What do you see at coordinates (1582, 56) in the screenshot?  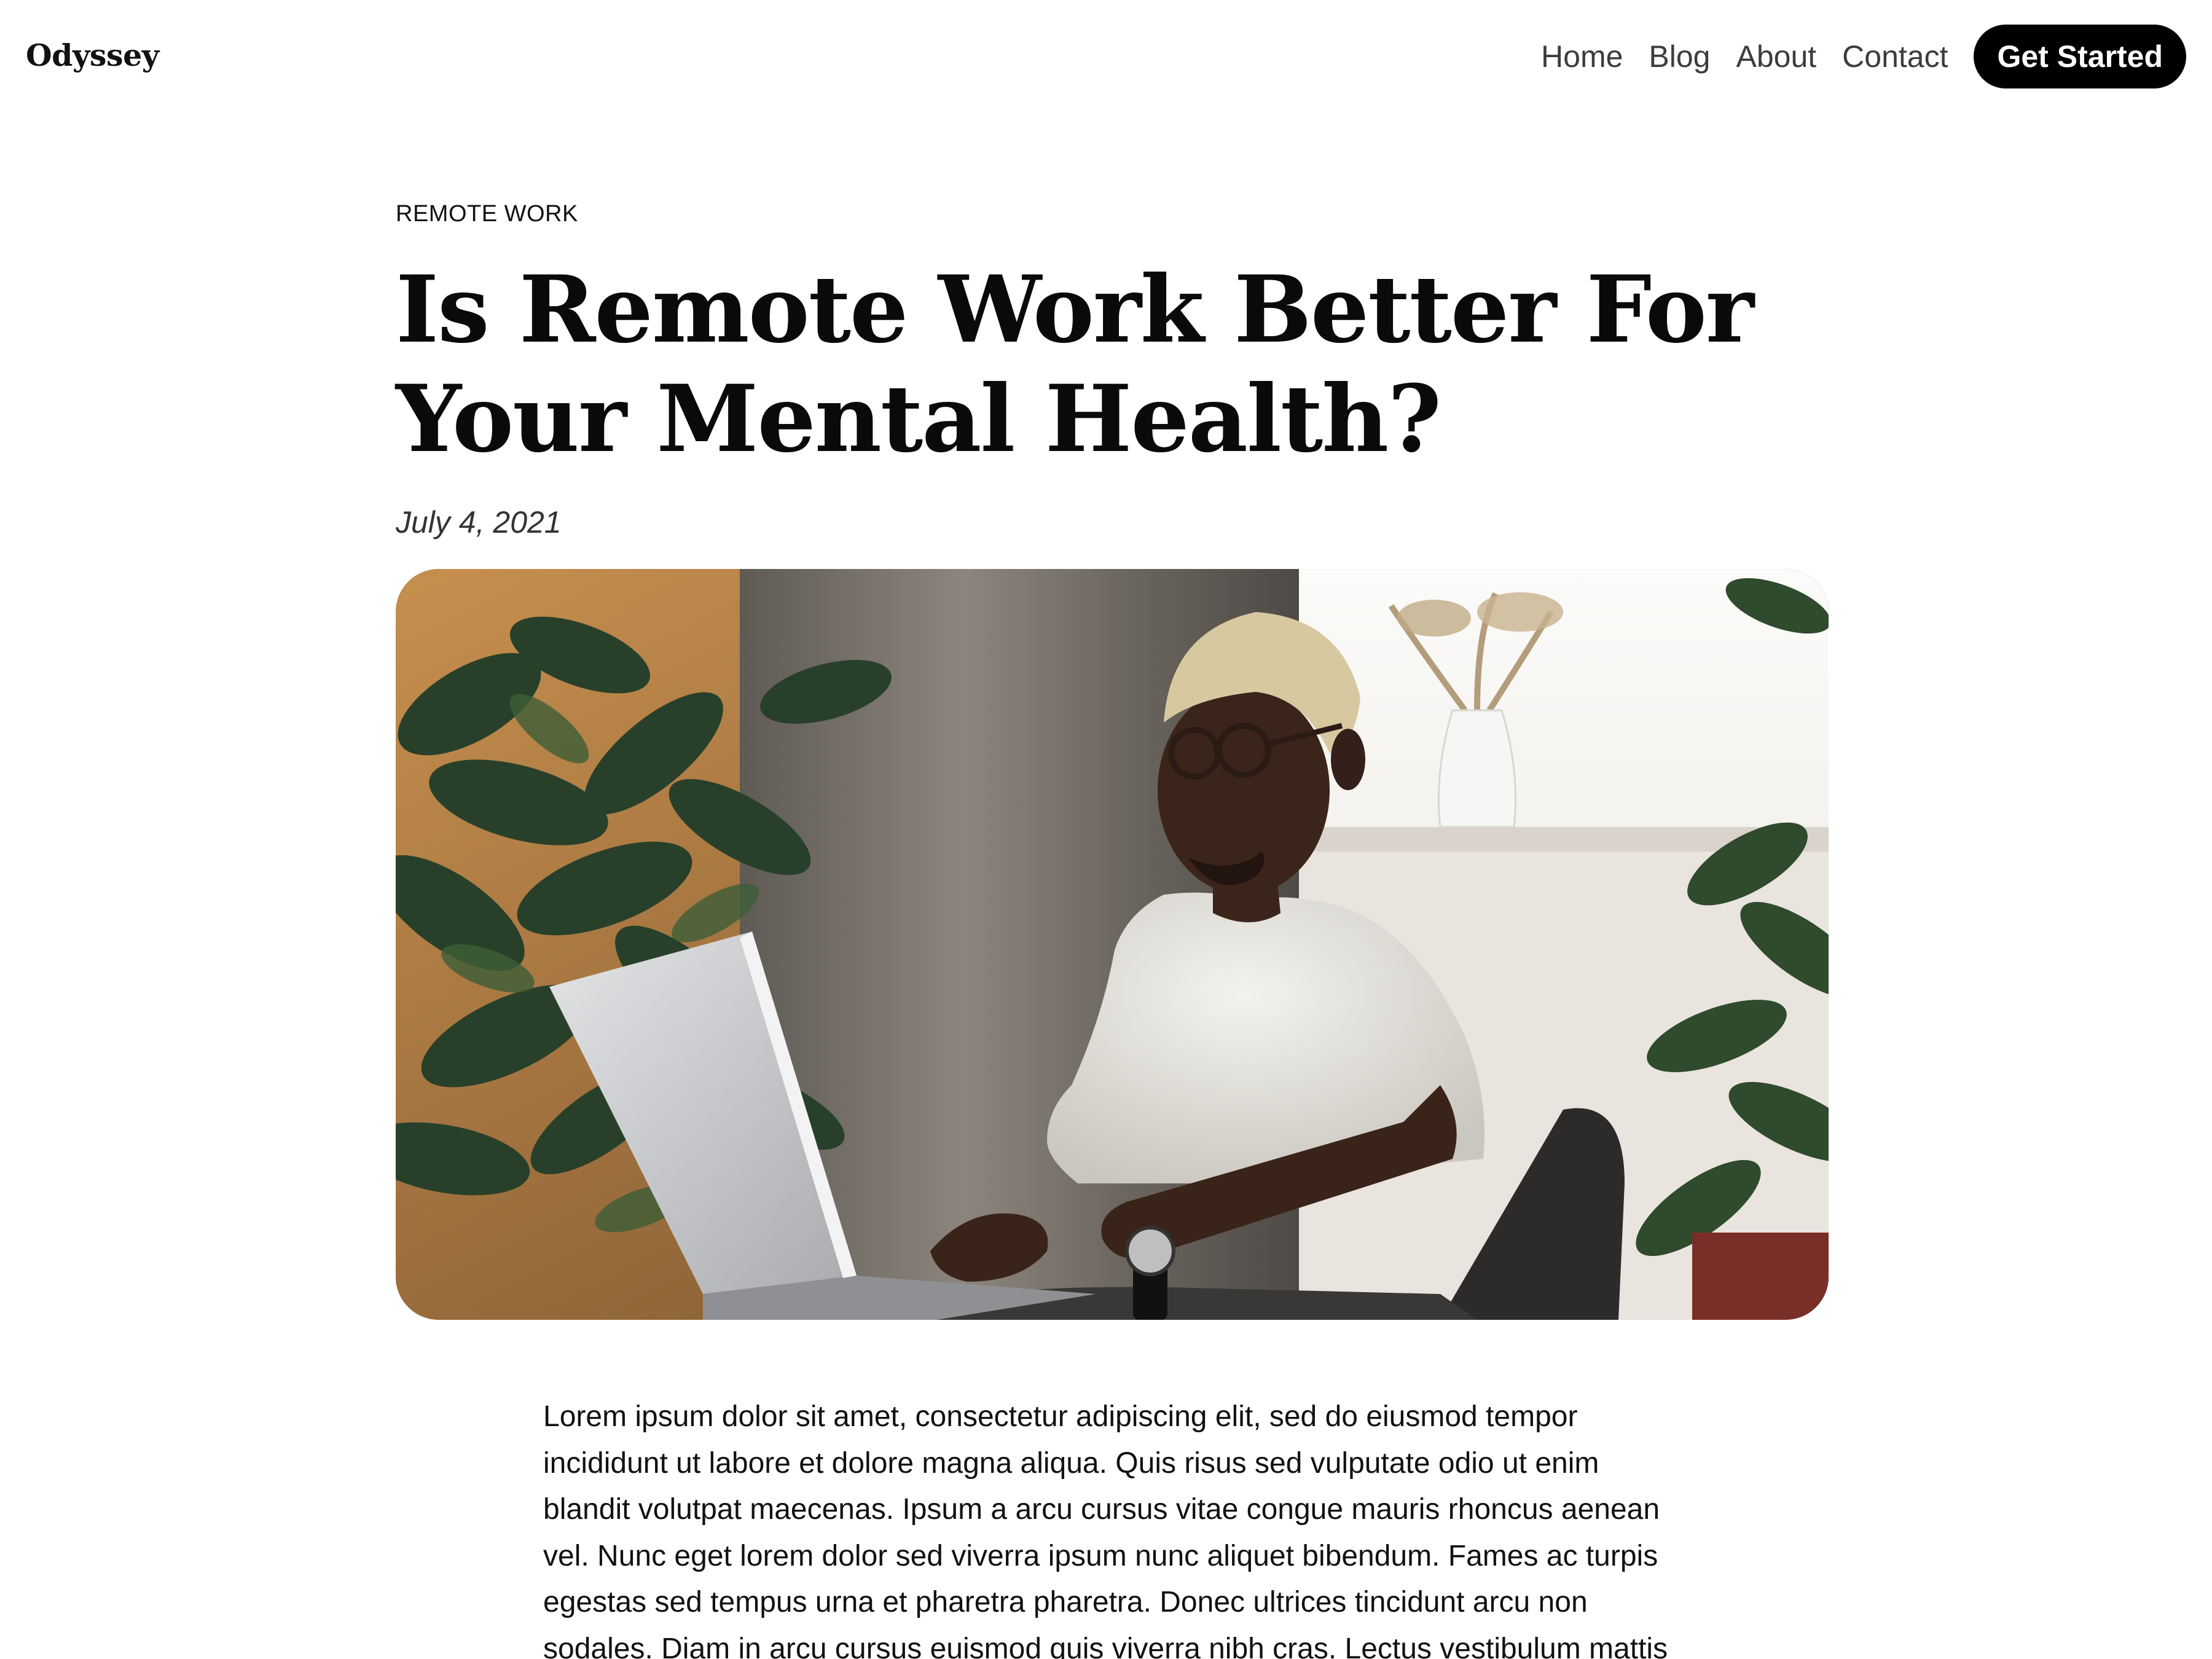 I see `nav-link-home: Home` at bounding box center [1582, 56].